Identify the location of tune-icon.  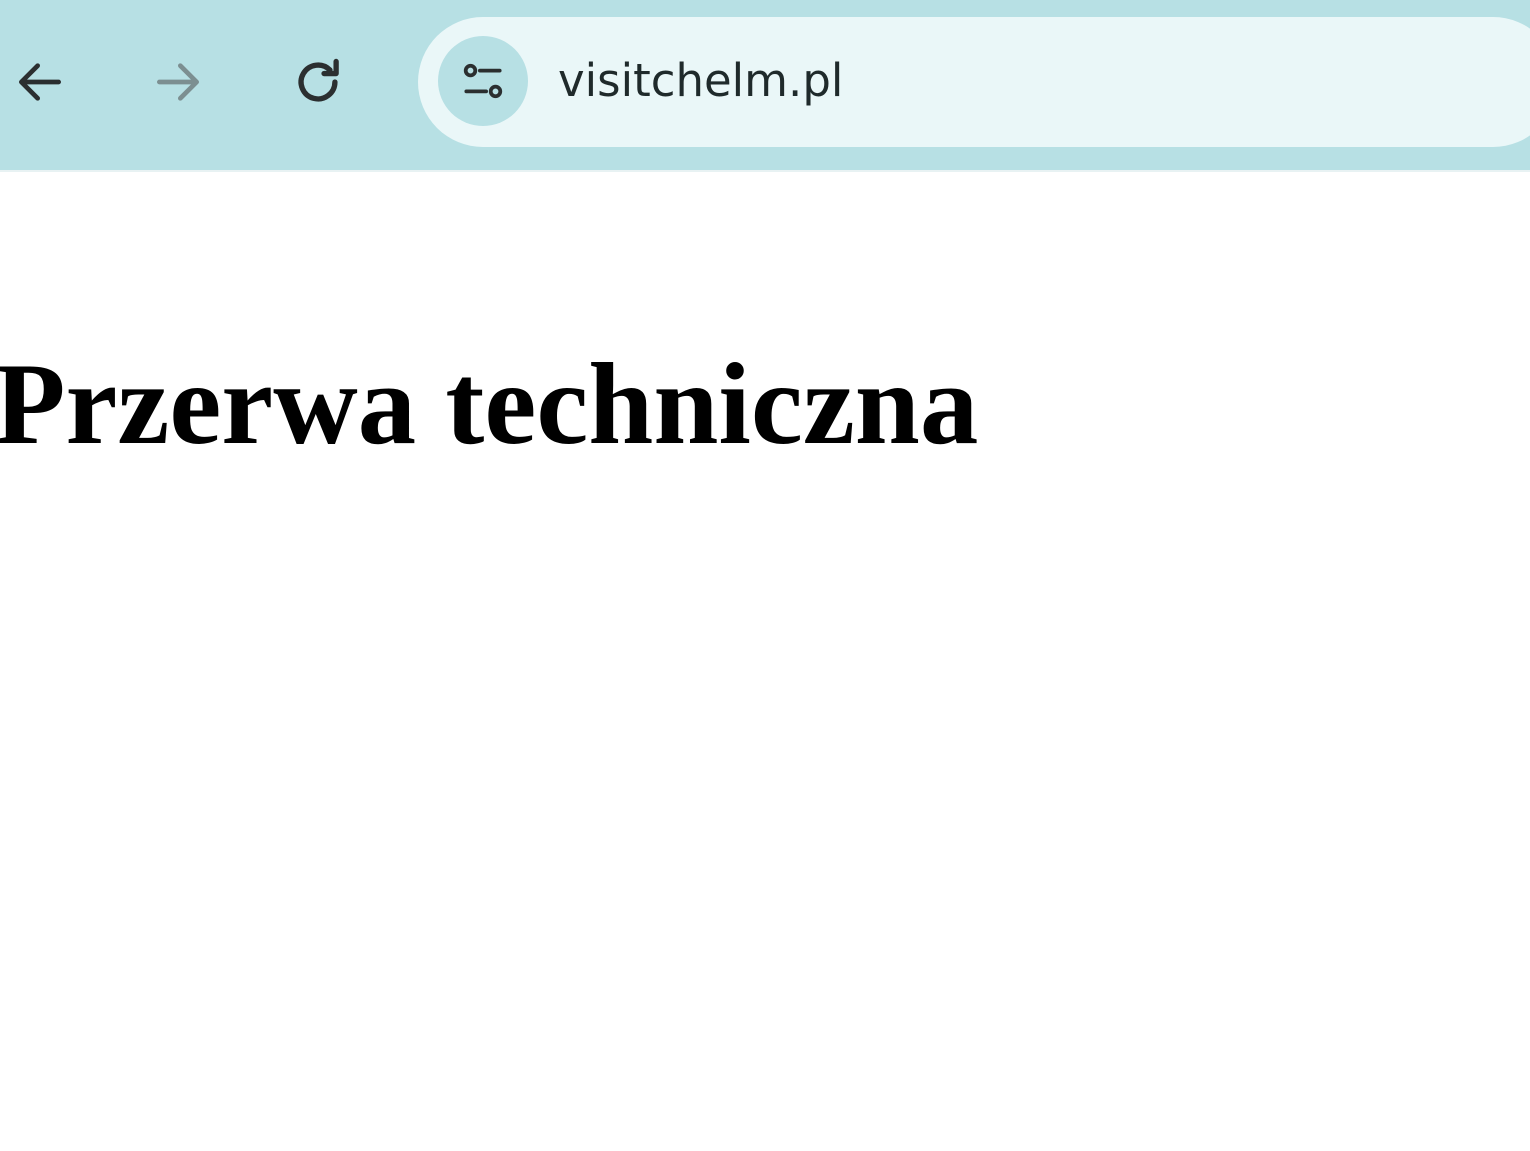
(483, 81).